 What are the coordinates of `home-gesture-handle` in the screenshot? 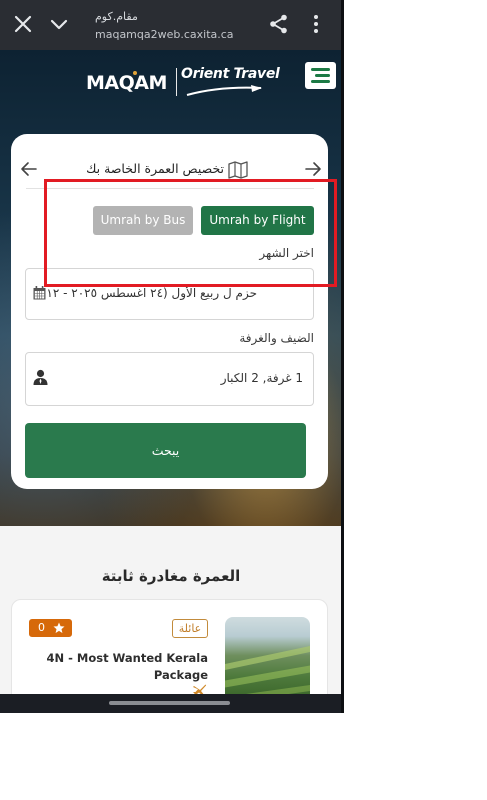 It's located at (169, 703).